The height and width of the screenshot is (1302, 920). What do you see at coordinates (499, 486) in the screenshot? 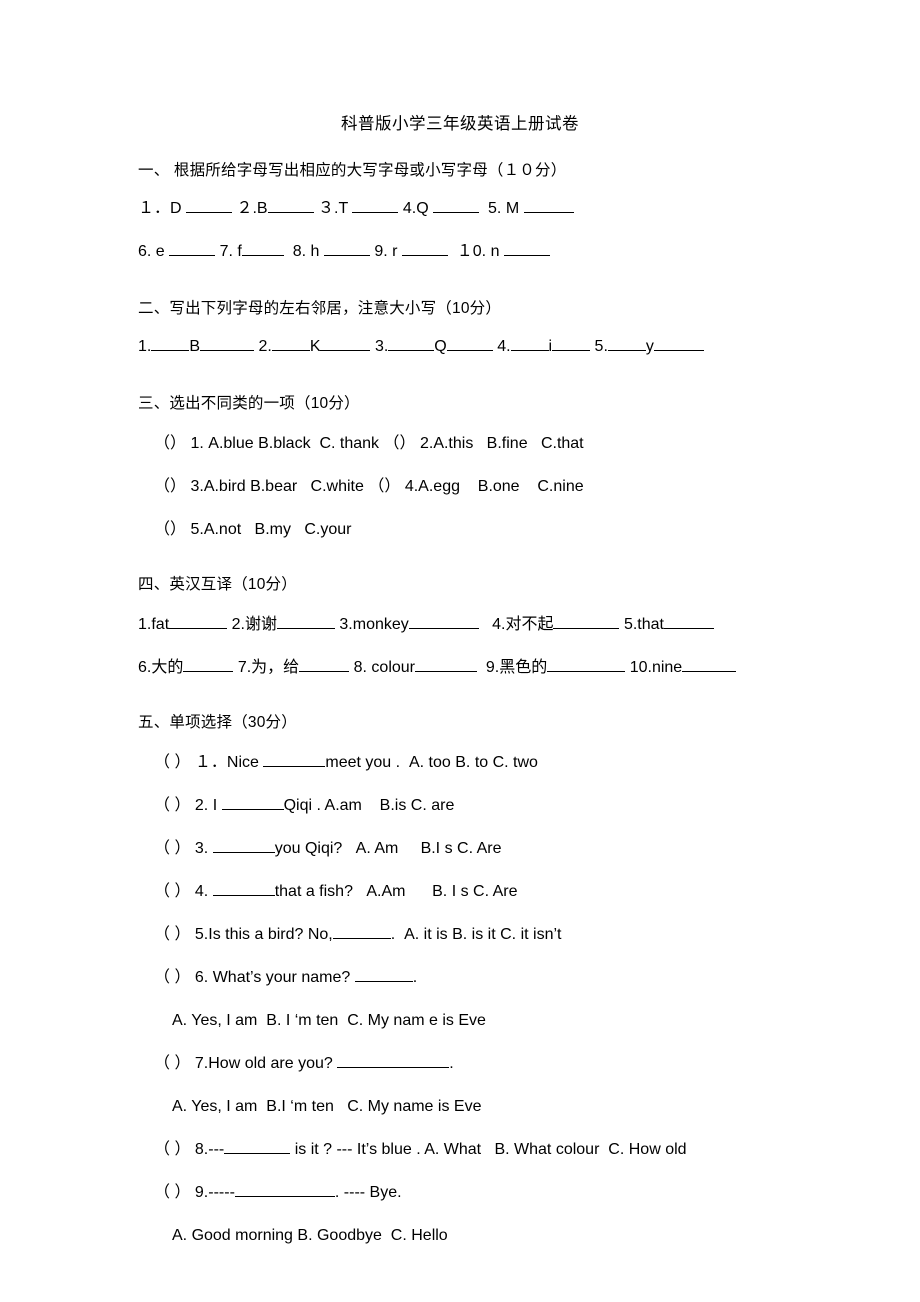
I see `option: B.one` at bounding box center [499, 486].